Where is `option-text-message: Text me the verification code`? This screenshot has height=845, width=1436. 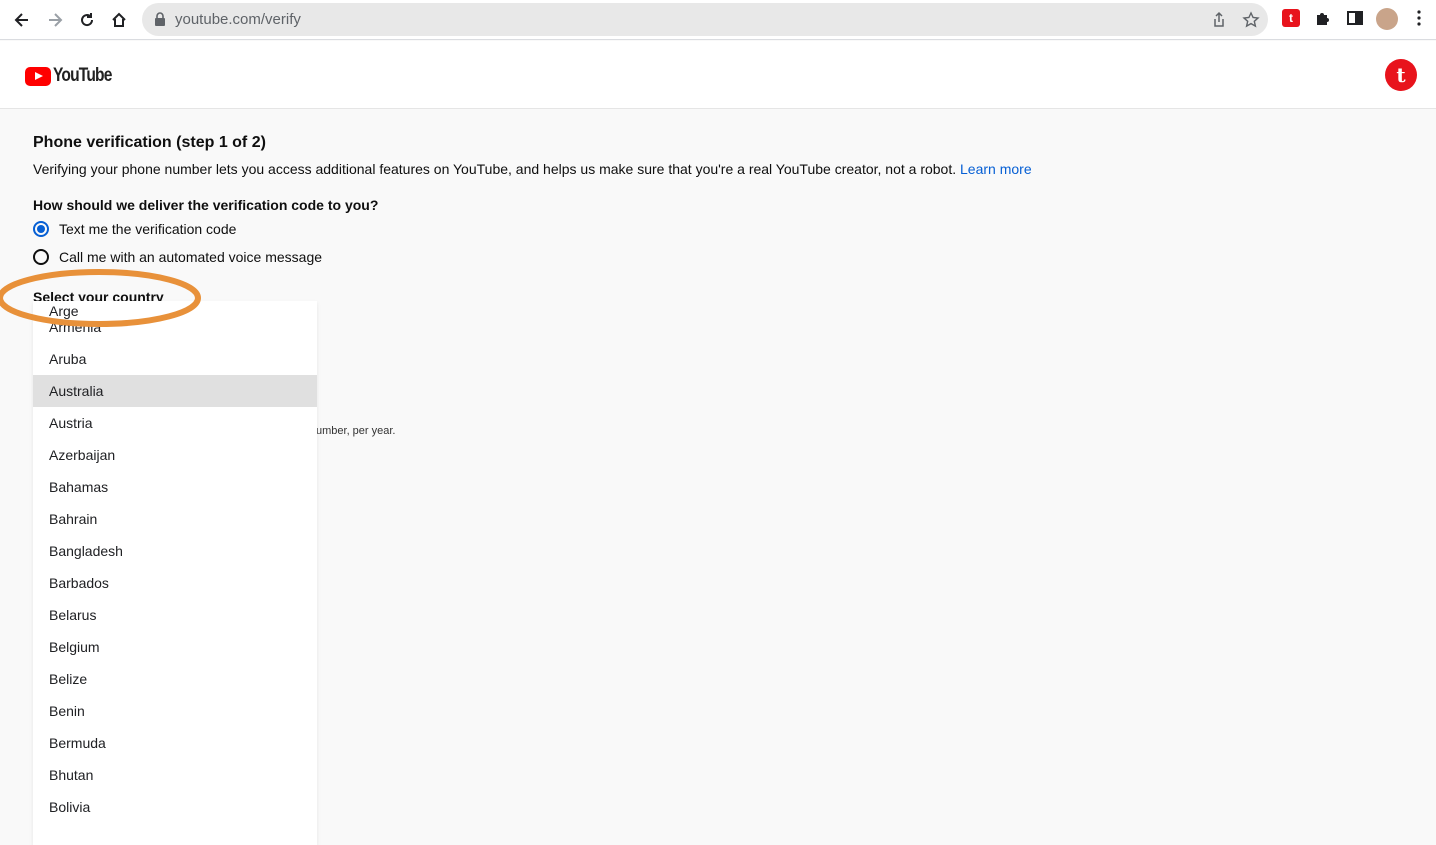 option-text-message: Text me the verification code is located at coordinates (134, 229).